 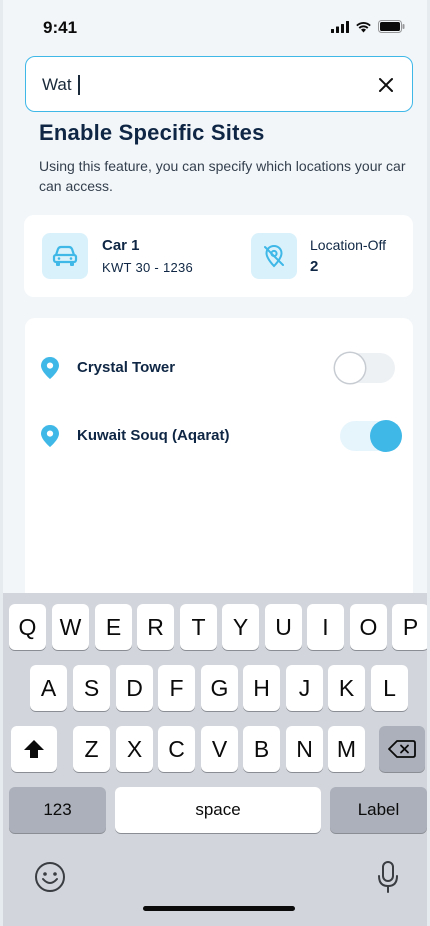 What do you see at coordinates (391, 26) in the screenshot?
I see `battery-icon` at bounding box center [391, 26].